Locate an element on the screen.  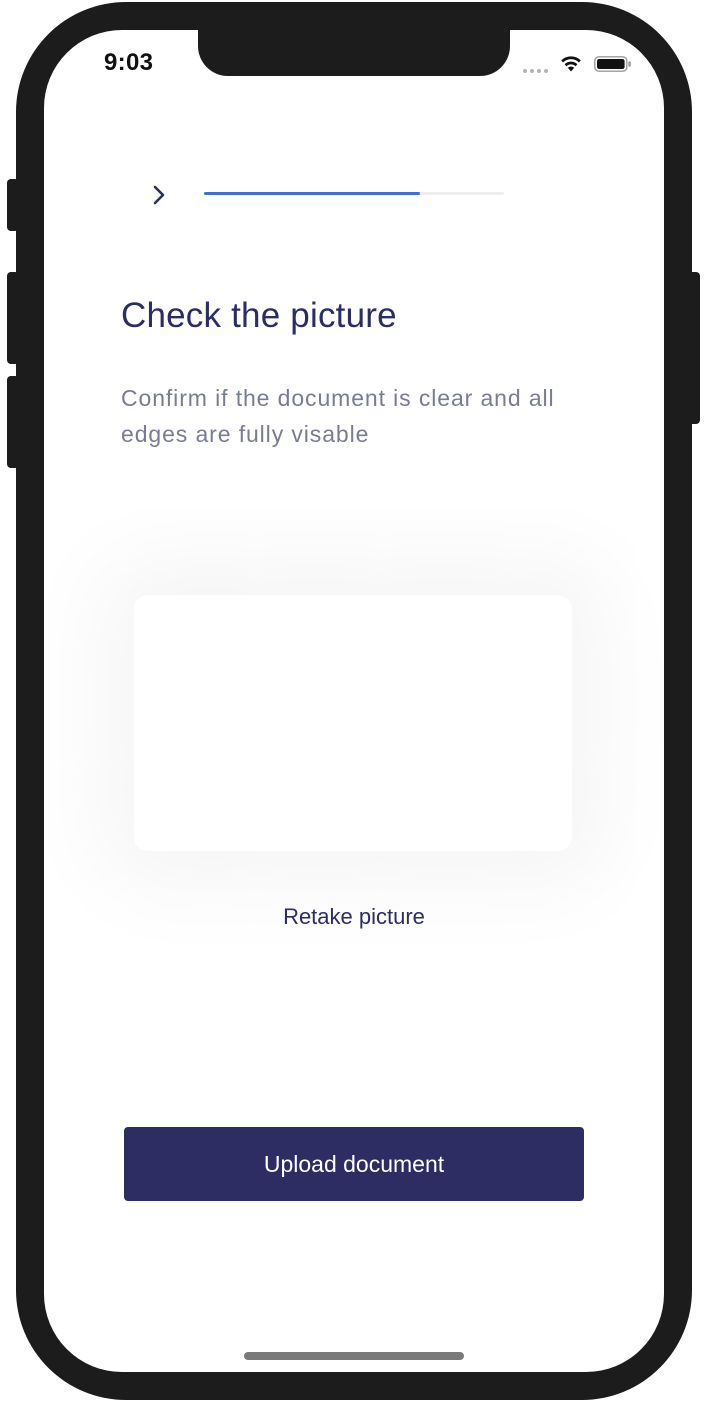
progress-bar-fill is located at coordinates (312, 193).